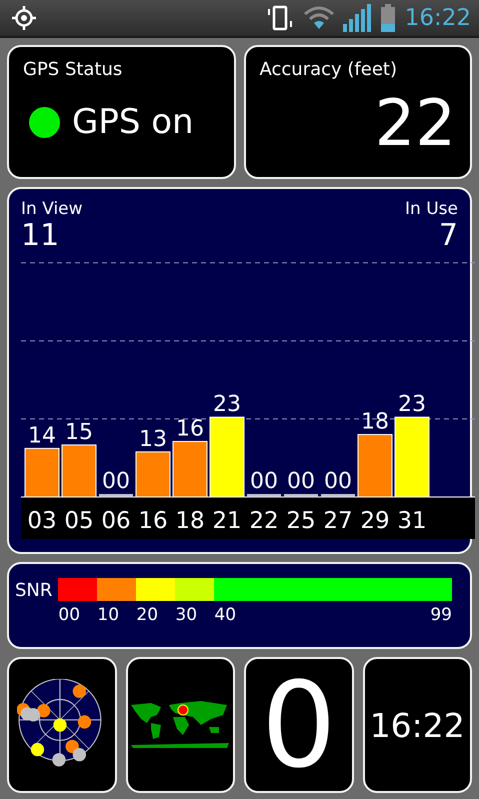 Image resolution: width=479 pixels, height=799 pixels. I want to click on clock-time: 16:22, so click(417, 725).